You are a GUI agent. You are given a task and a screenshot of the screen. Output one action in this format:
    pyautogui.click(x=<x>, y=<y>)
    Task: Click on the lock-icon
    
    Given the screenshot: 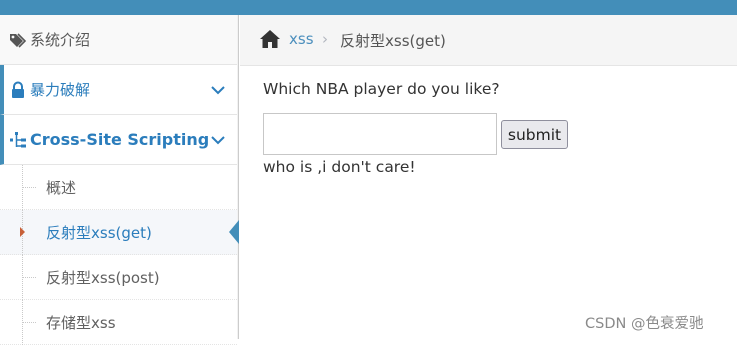 What is the action you would take?
    pyautogui.click(x=18, y=89)
    